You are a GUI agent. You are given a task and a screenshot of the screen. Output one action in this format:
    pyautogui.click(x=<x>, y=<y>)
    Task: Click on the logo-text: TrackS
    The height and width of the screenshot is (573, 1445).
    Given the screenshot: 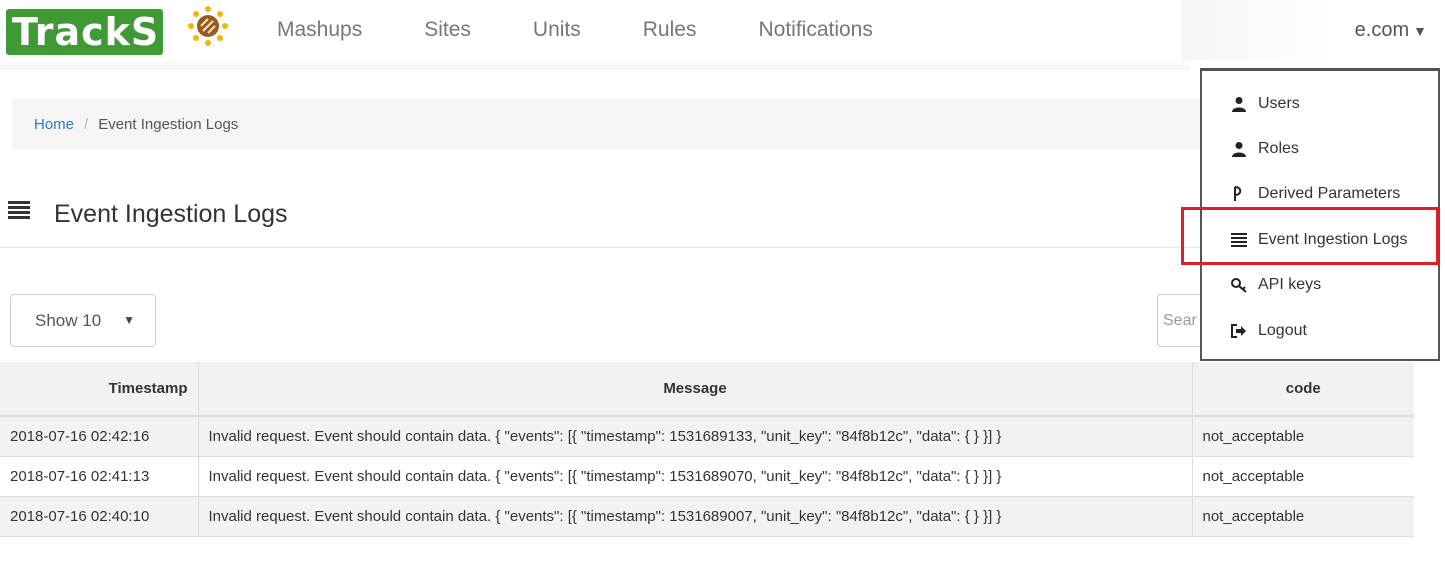 What is the action you would take?
    pyautogui.click(x=85, y=32)
    